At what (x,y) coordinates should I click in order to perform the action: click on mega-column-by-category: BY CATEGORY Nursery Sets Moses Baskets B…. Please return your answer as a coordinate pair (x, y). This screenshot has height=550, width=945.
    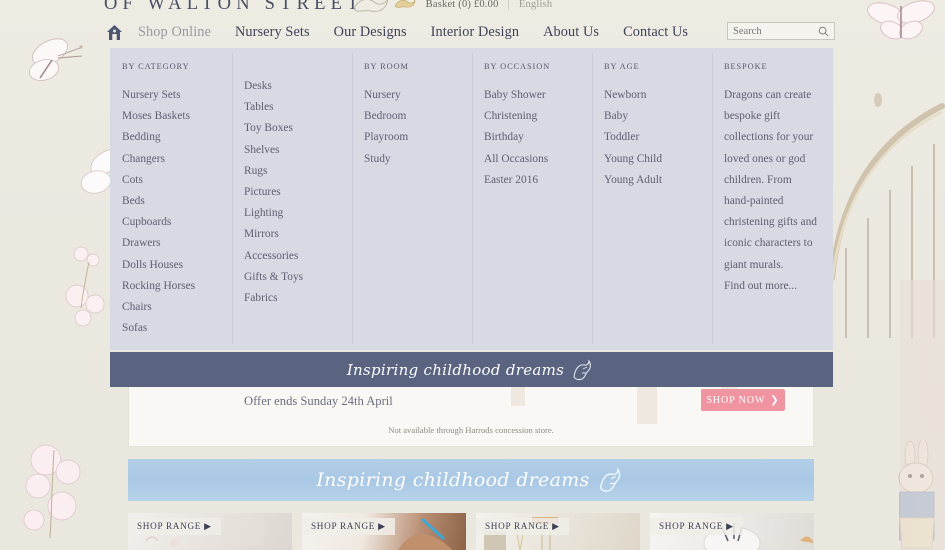
    Looking at the image, I should click on (171, 199).